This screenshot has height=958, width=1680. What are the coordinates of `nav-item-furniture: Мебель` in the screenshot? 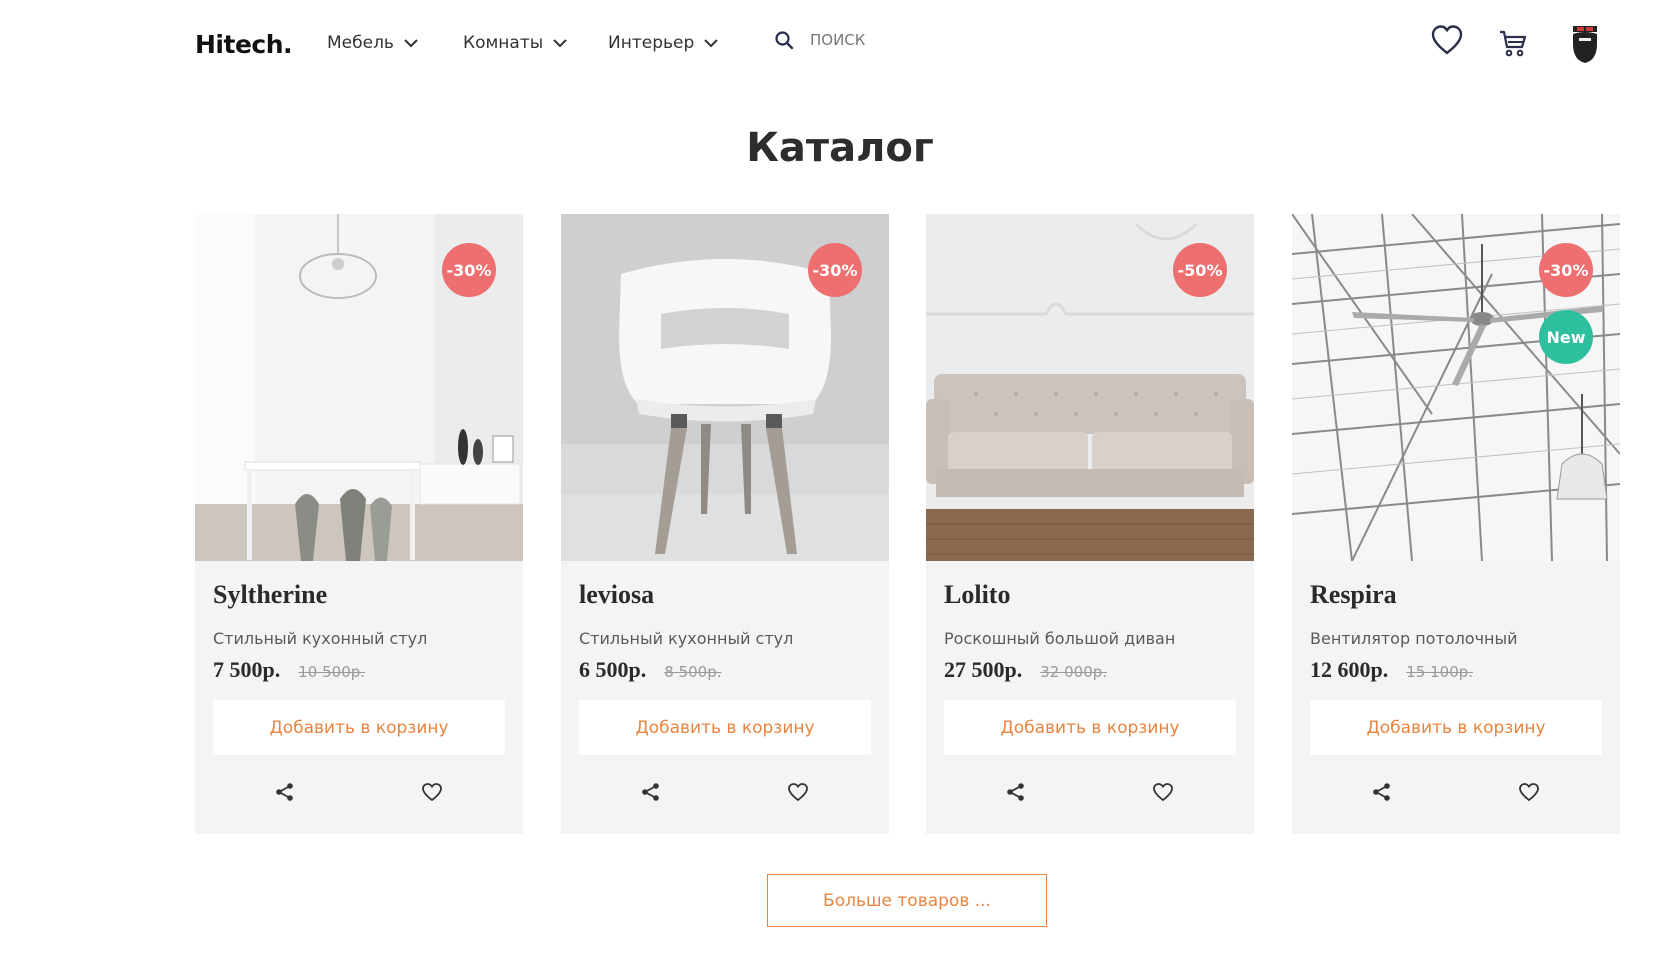 It's located at (372, 43).